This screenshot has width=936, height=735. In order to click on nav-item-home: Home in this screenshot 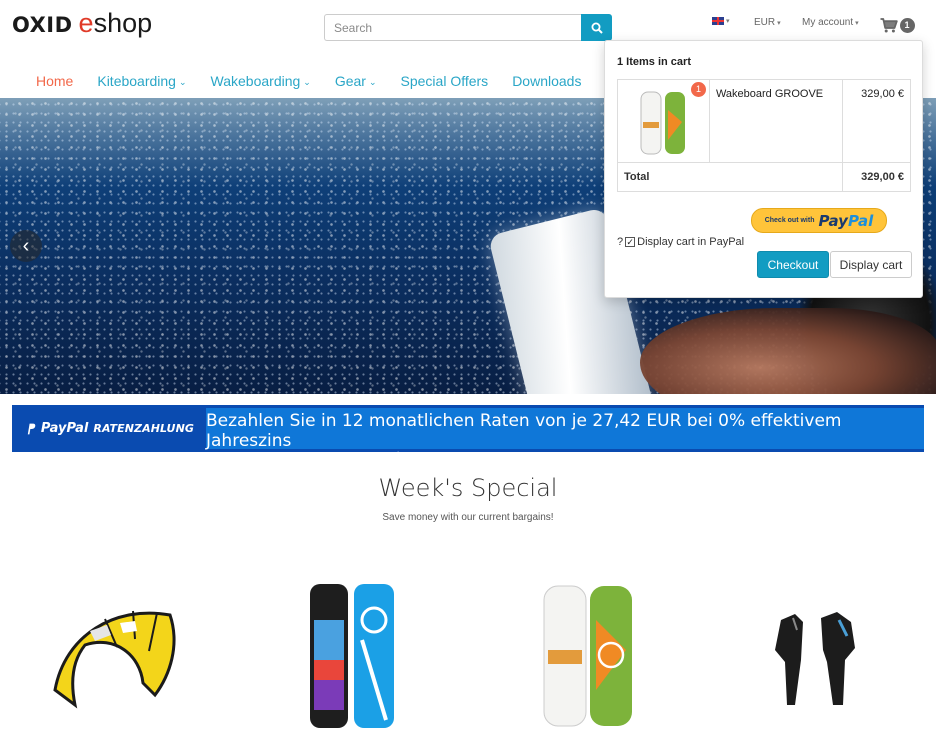, I will do `click(54, 81)`.